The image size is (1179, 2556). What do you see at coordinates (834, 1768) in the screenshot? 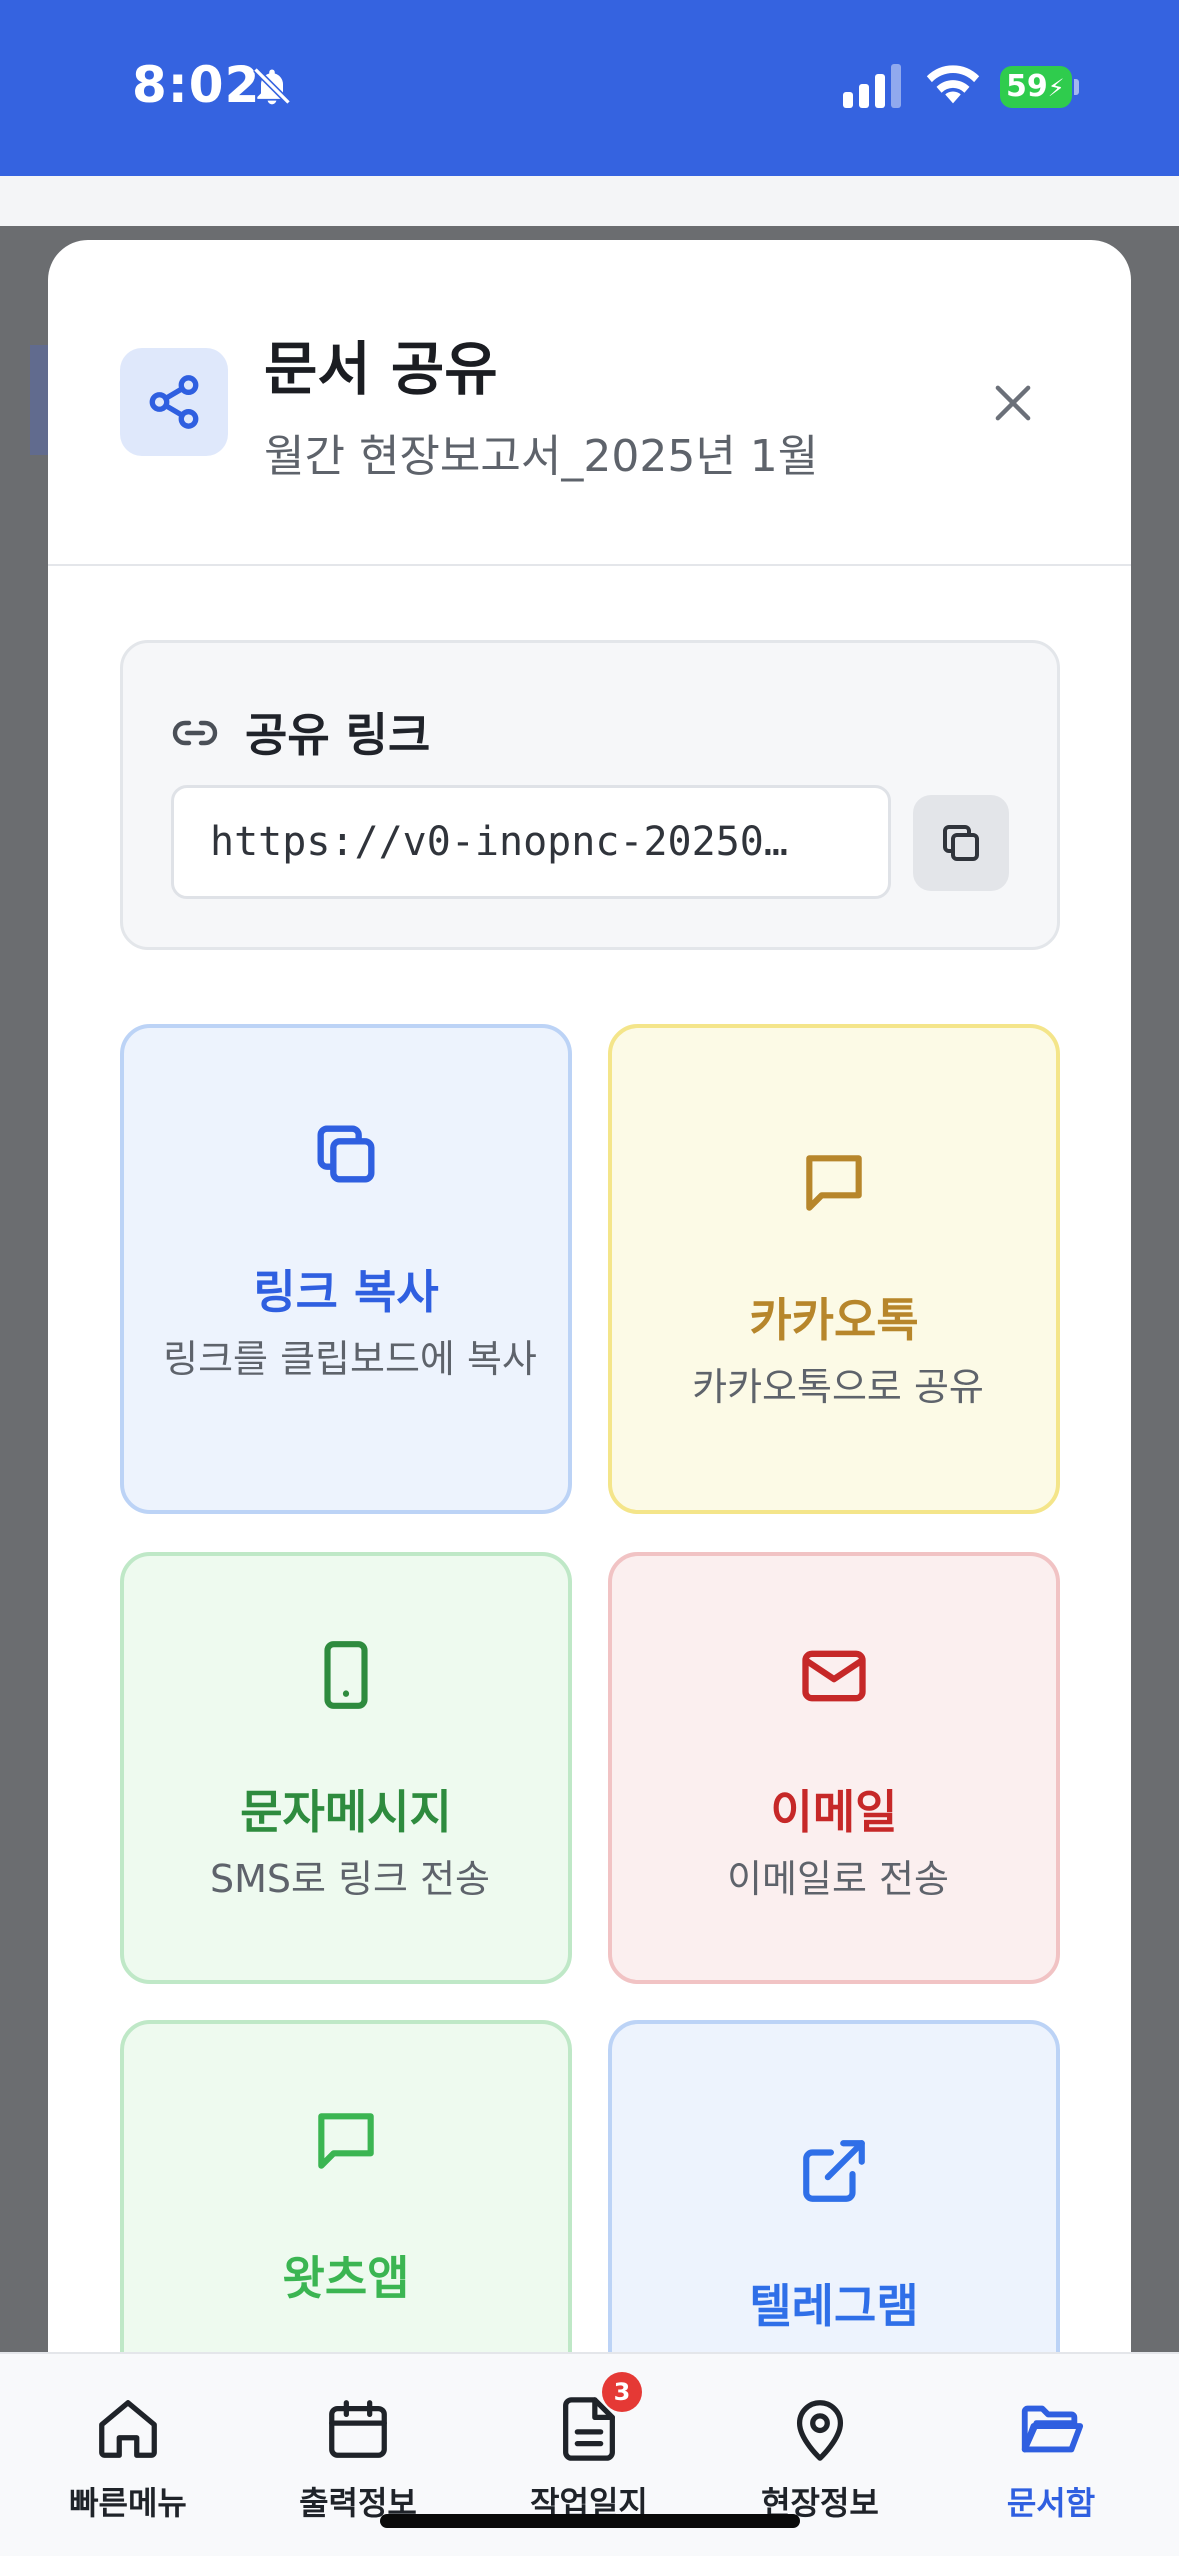
I see `option-email: 이메일 이메일로 전송` at bounding box center [834, 1768].